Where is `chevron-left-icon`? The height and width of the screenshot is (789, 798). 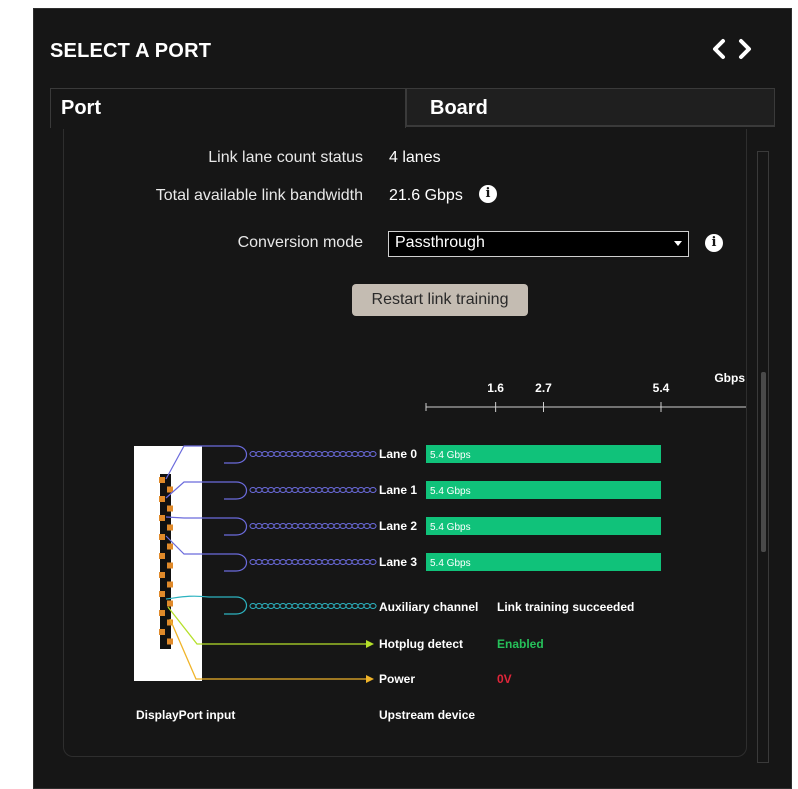
chevron-left-icon is located at coordinates (719, 49).